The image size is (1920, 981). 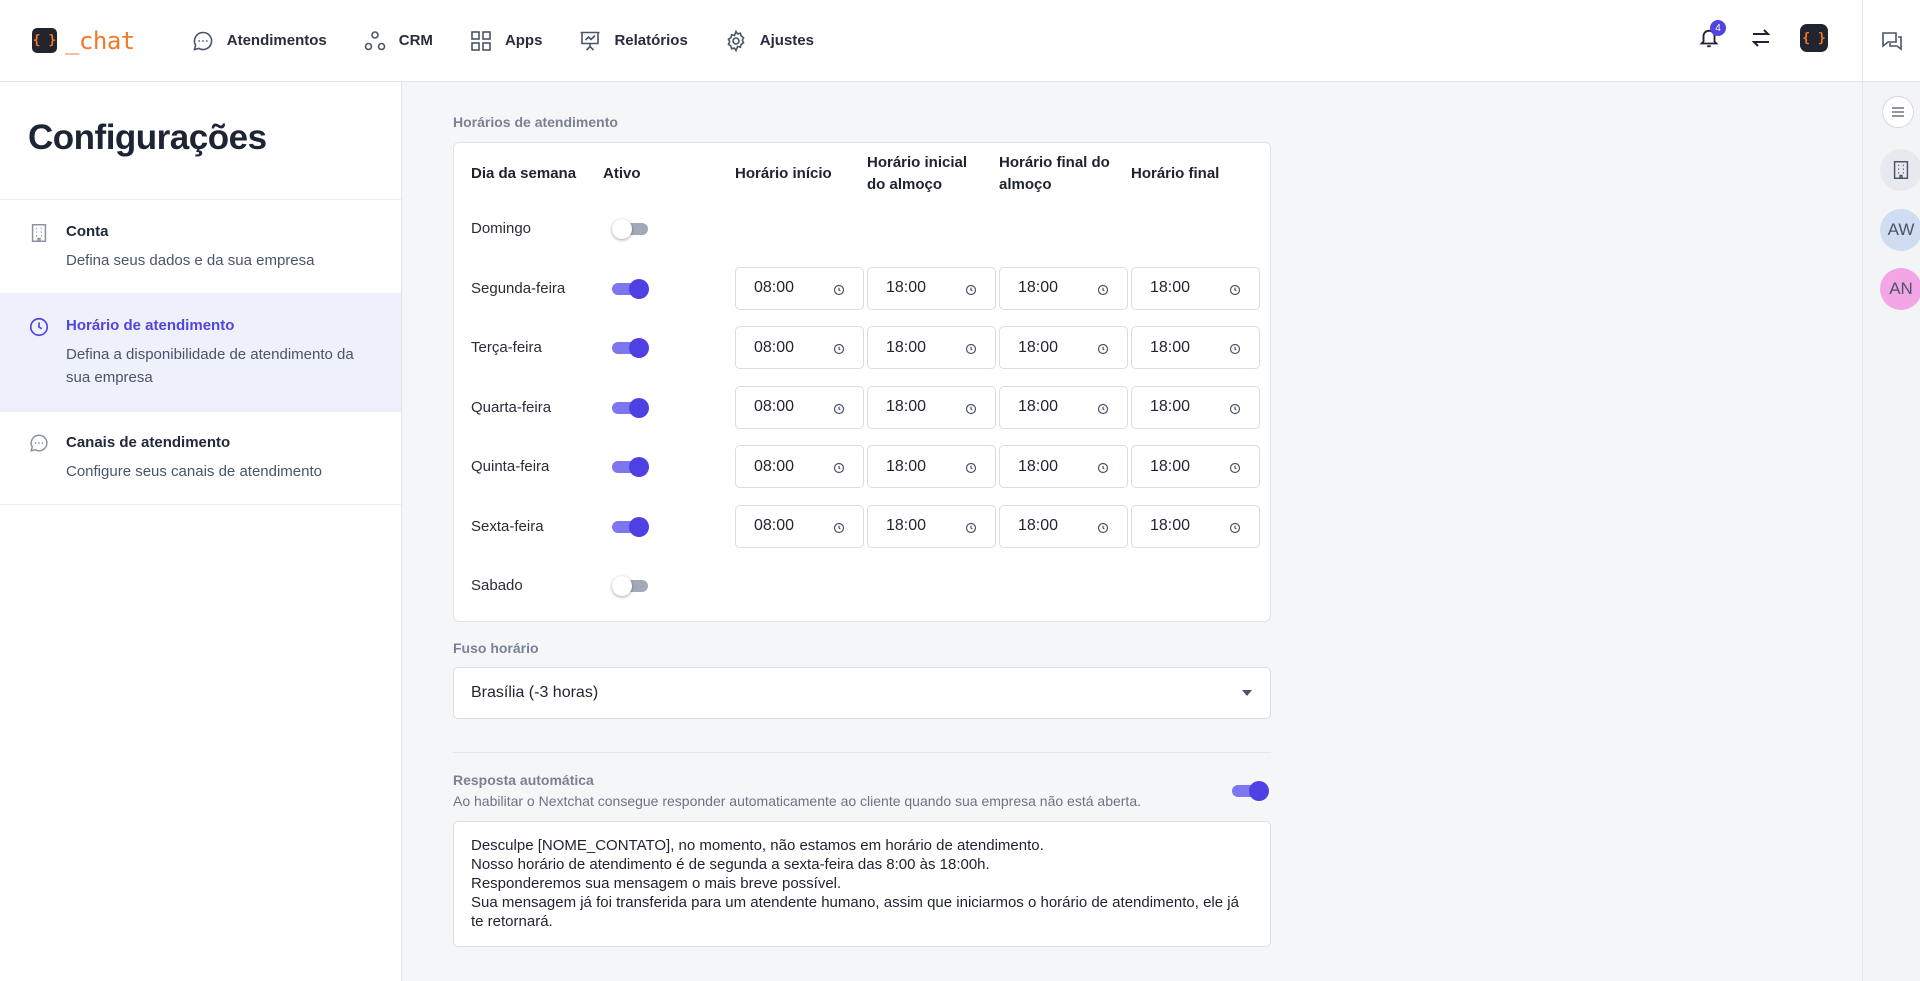 I want to click on switch-account-button, so click(x=1761, y=38).